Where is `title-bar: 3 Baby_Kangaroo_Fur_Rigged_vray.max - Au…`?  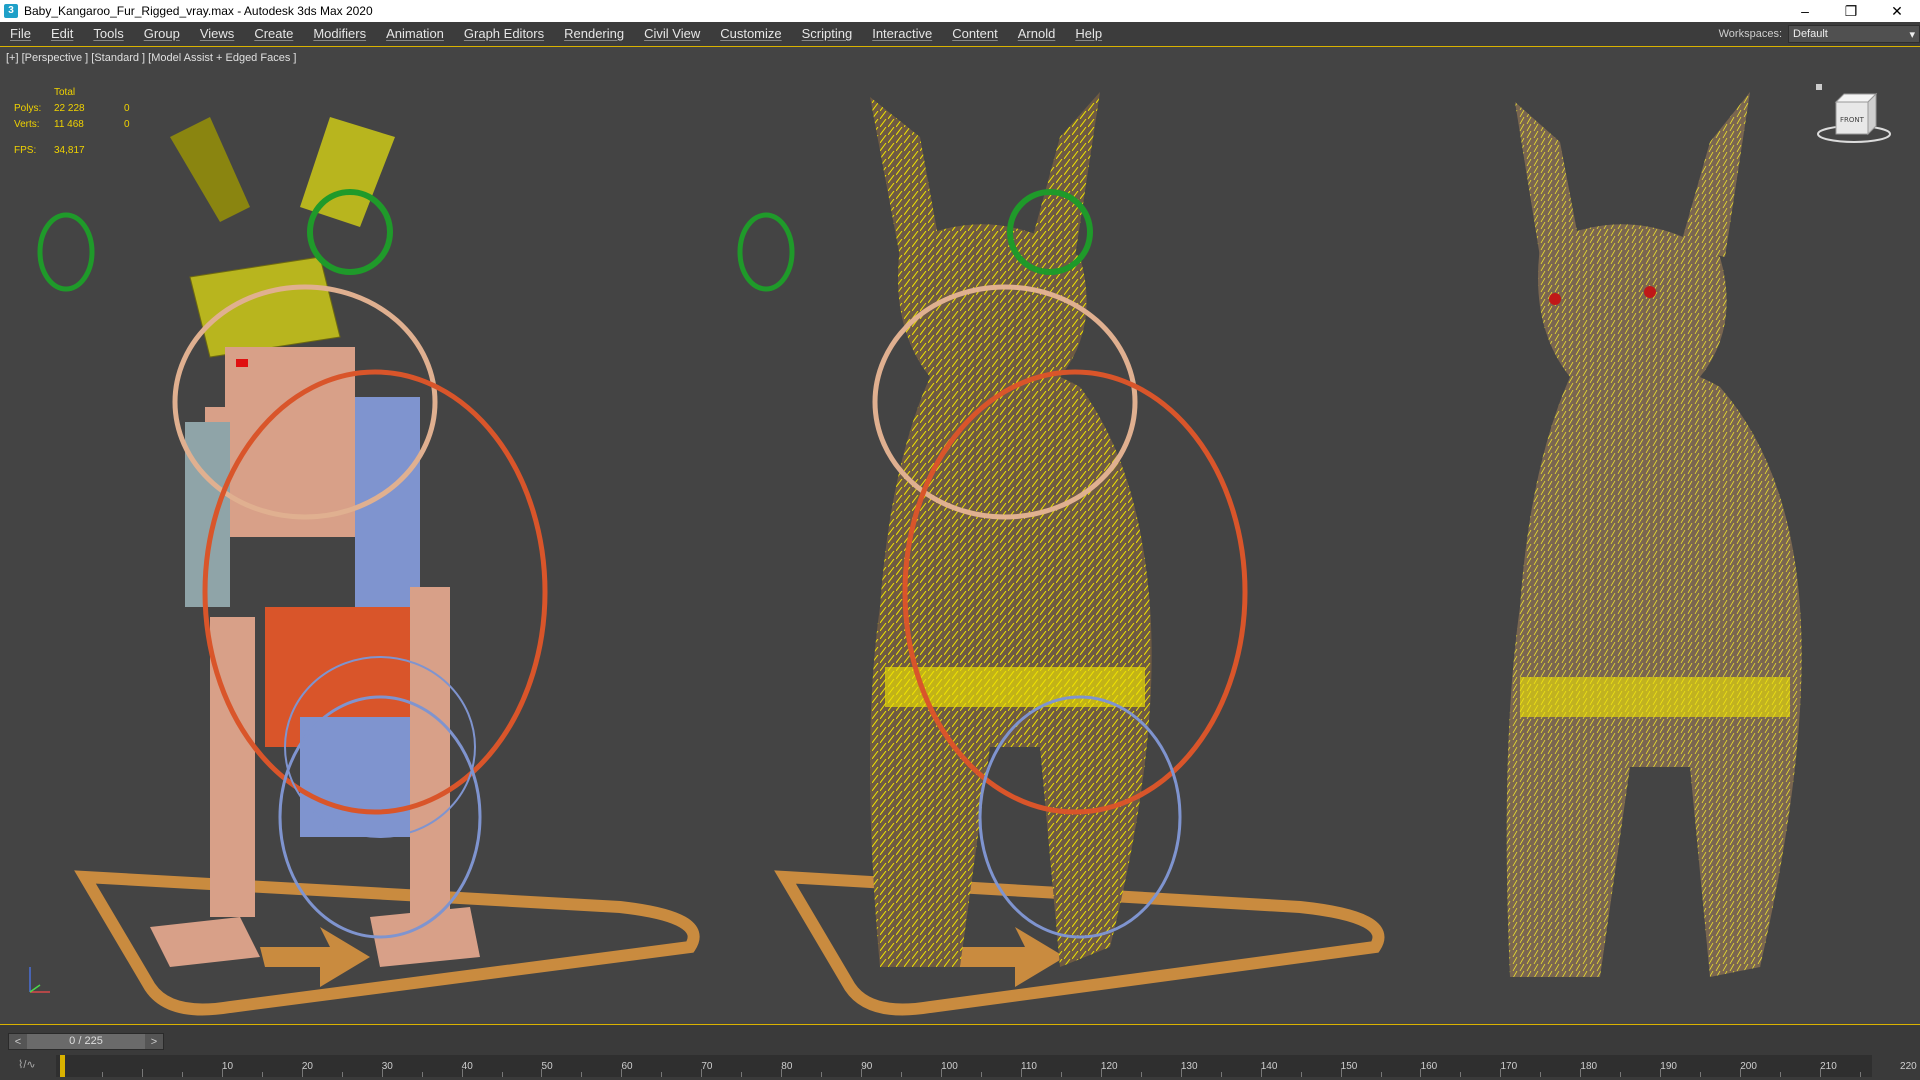
title-bar: 3 Baby_Kangaroo_Fur_Rigged_vray.max - Au… is located at coordinates (960, 11).